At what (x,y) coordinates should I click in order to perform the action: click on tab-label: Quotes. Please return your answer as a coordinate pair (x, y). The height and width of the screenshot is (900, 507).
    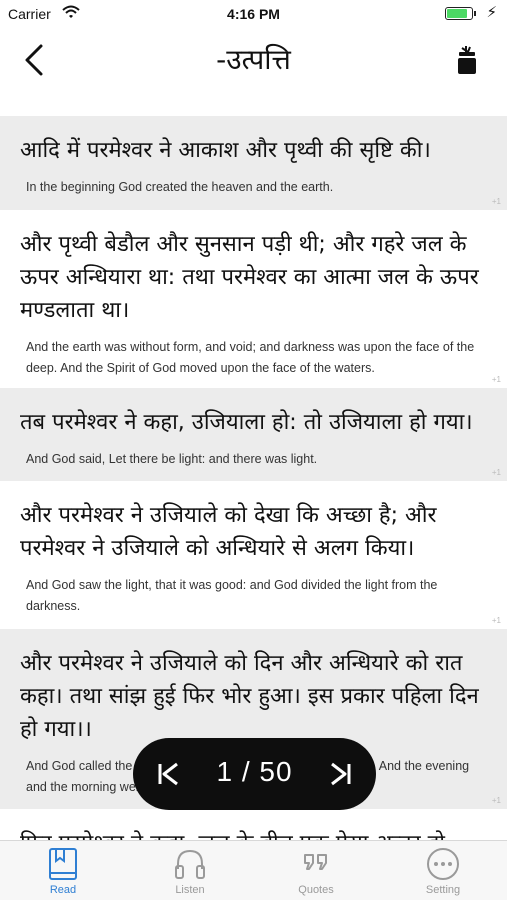
    Looking at the image, I should click on (316, 890).